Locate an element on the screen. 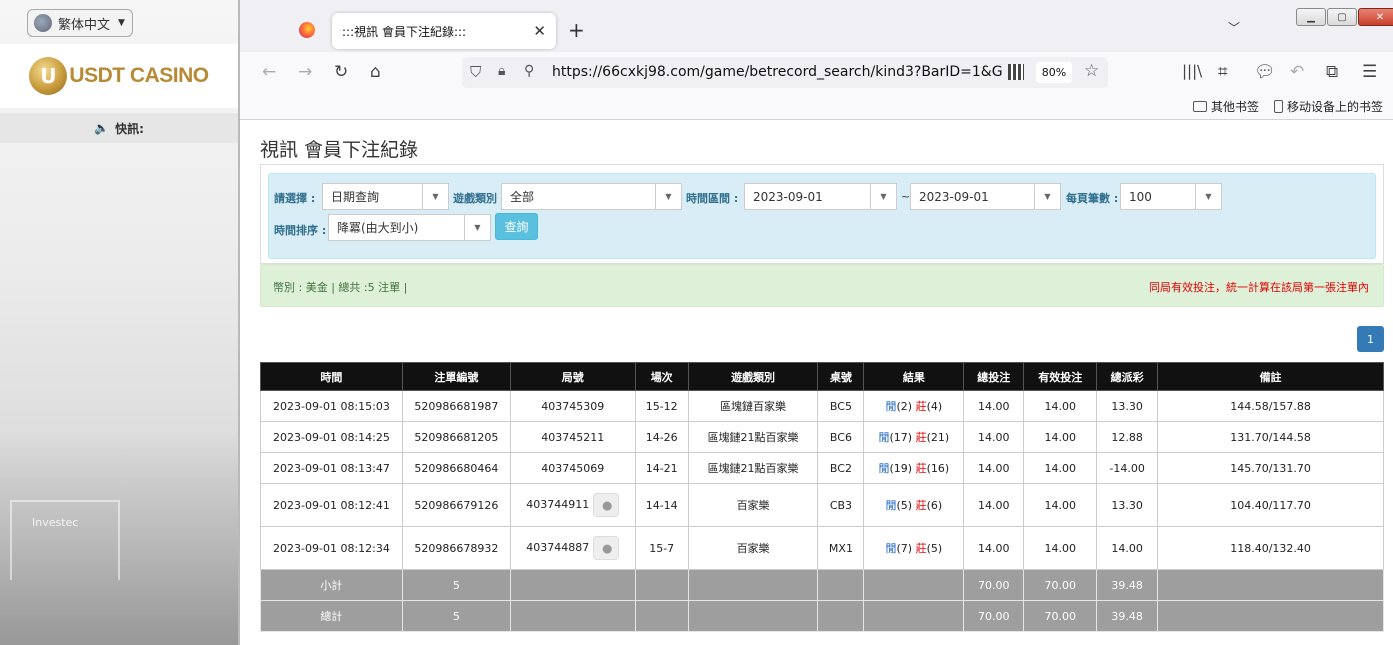 This screenshot has height=645, width=1393. bookmark-other: 其他书签 is located at coordinates (1226, 106).